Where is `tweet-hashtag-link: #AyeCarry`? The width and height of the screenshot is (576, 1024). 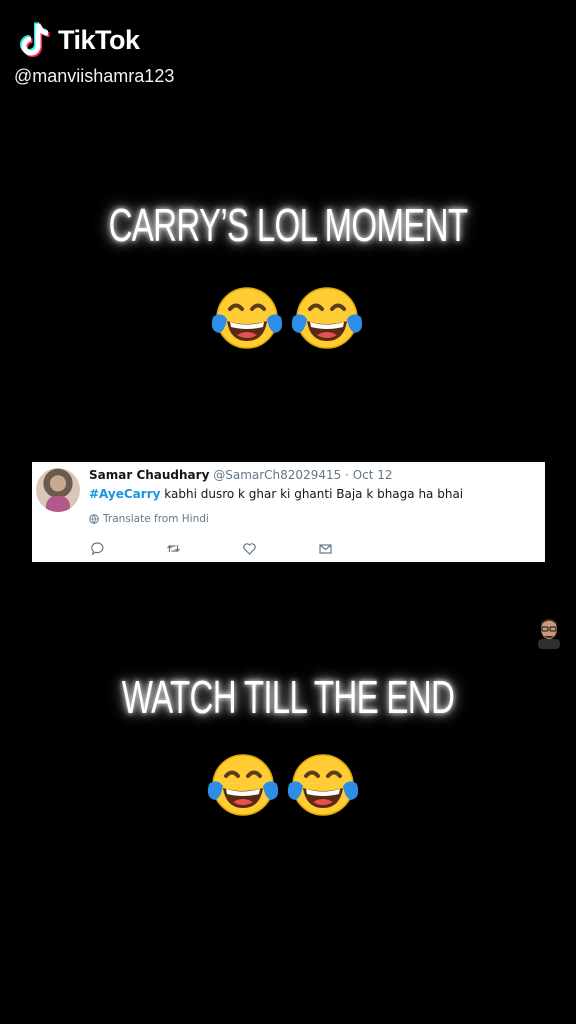 tweet-hashtag-link: #AyeCarry is located at coordinates (124, 494).